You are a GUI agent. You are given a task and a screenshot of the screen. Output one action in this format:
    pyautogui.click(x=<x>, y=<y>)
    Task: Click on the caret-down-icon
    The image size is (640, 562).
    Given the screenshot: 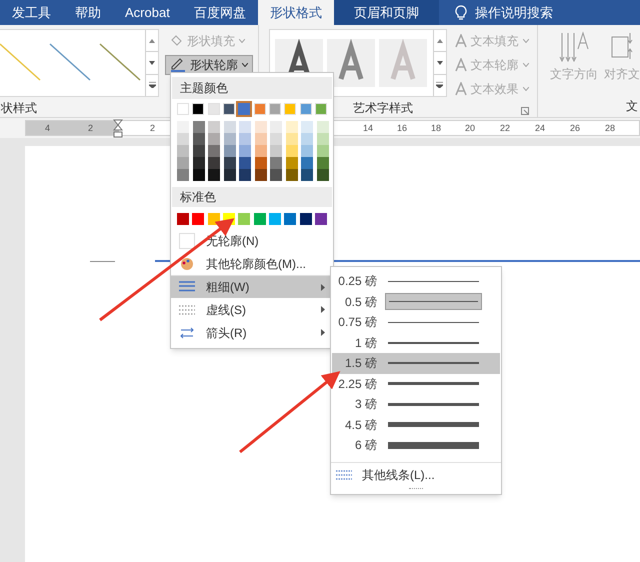 What is the action you would take?
    pyautogui.click(x=525, y=41)
    